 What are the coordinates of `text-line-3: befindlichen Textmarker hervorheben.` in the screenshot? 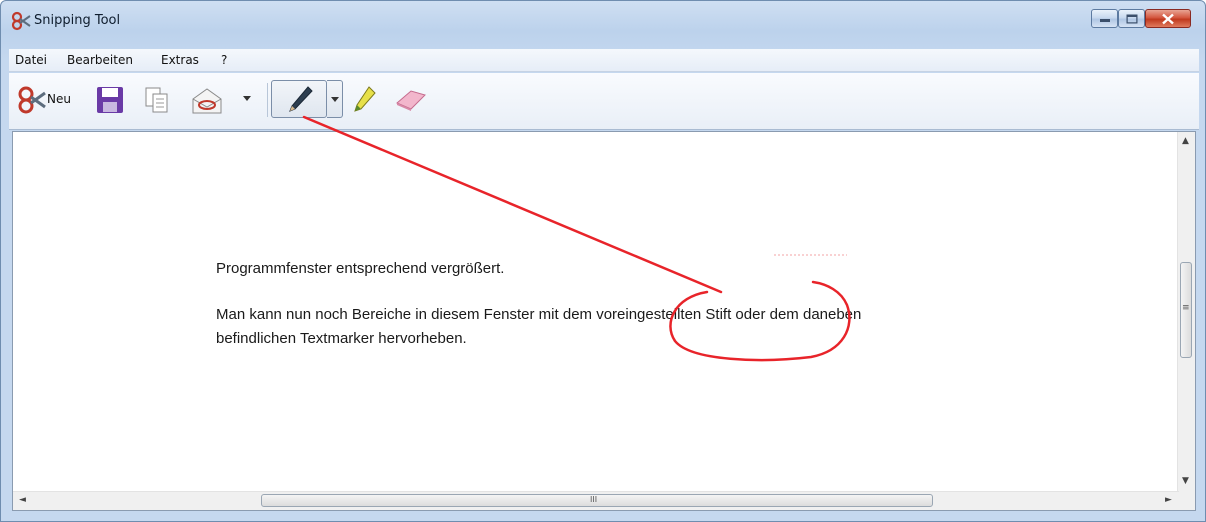 It's located at (341, 338).